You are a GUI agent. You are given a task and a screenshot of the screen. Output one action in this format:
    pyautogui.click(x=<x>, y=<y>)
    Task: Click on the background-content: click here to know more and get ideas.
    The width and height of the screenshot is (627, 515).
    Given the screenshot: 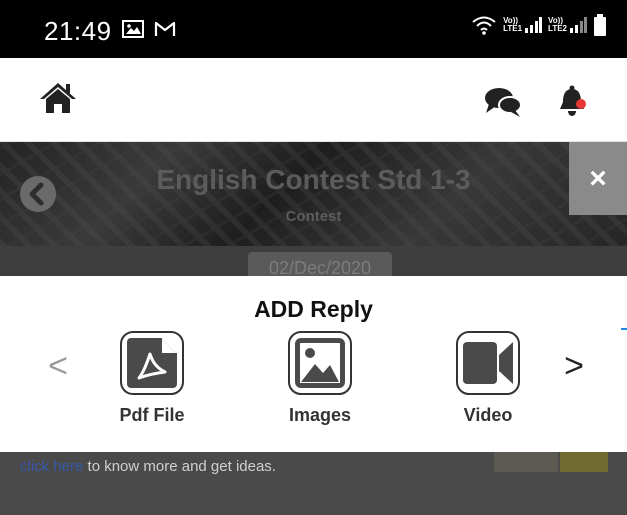 What is the action you would take?
    pyautogui.click(x=313, y=483)
    